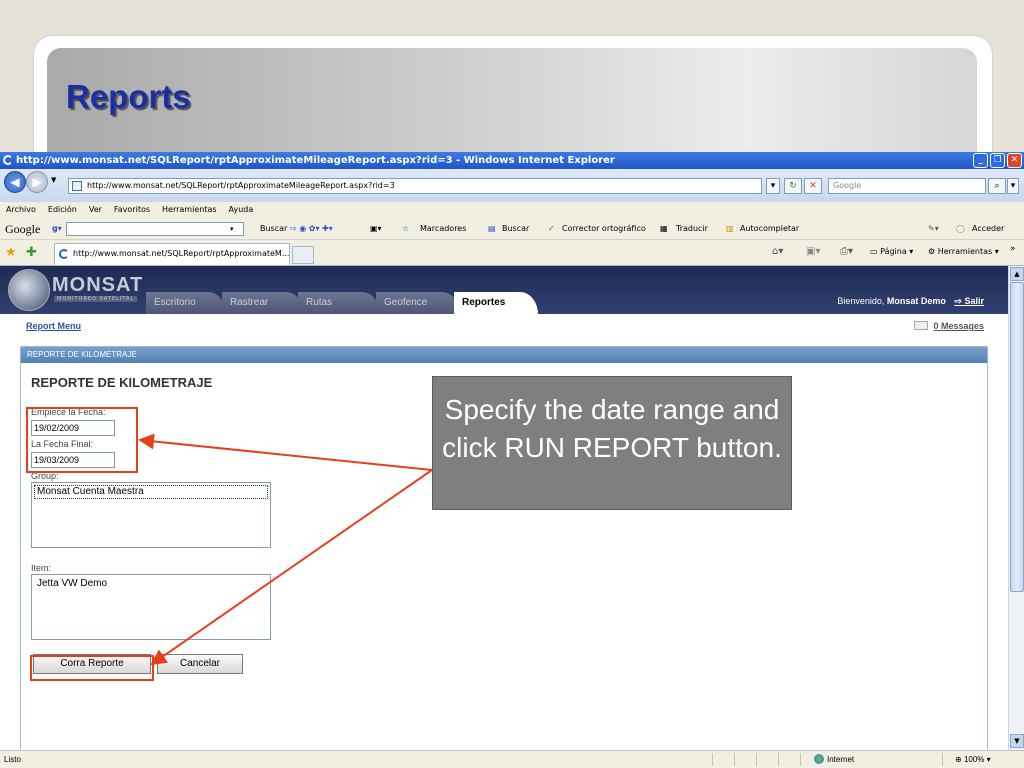 The width and height of the screenshot is (1024, 768). I want to click on group-option: Monsat Cuenta Maestra, so click(151, 492).